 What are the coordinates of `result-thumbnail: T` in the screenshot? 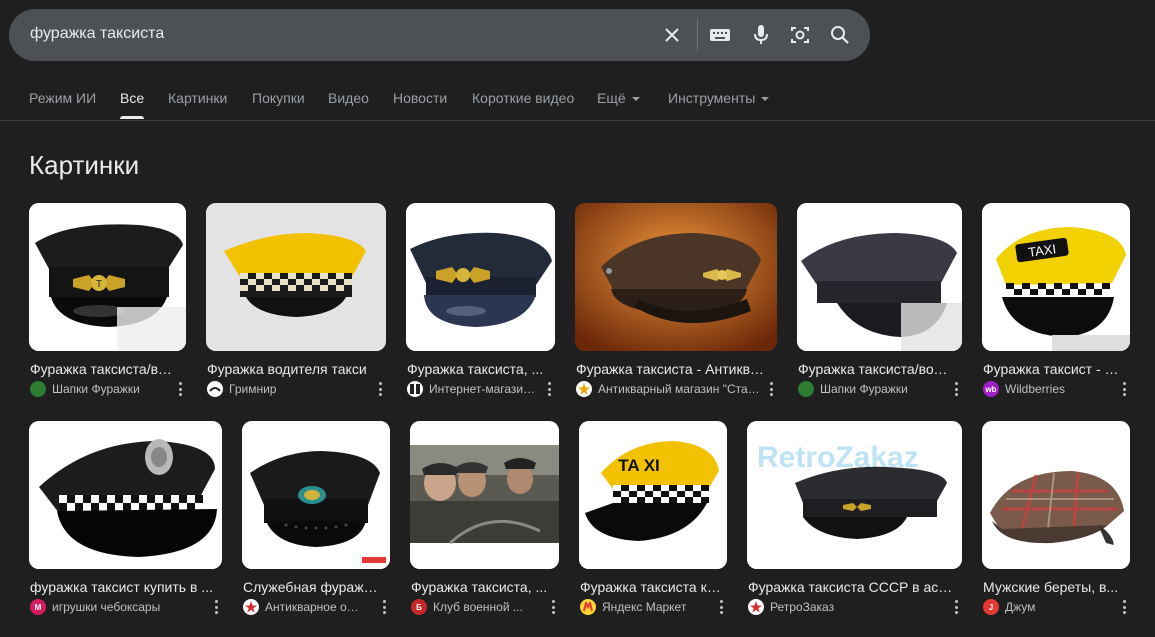 It's located at (107, 277).